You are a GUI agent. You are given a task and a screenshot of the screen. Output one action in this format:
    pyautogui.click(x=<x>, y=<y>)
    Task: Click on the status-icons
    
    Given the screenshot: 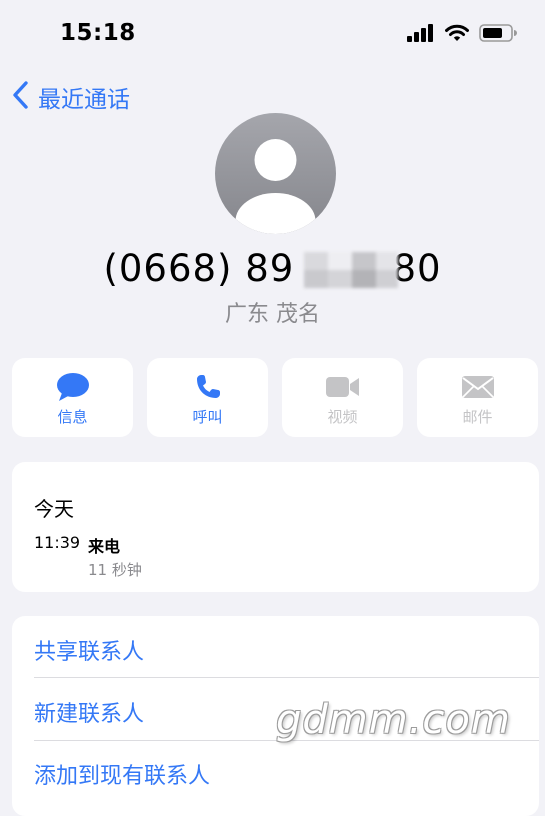 What is the action you would take?
    pyautogui.click(x=462, y=35)
    